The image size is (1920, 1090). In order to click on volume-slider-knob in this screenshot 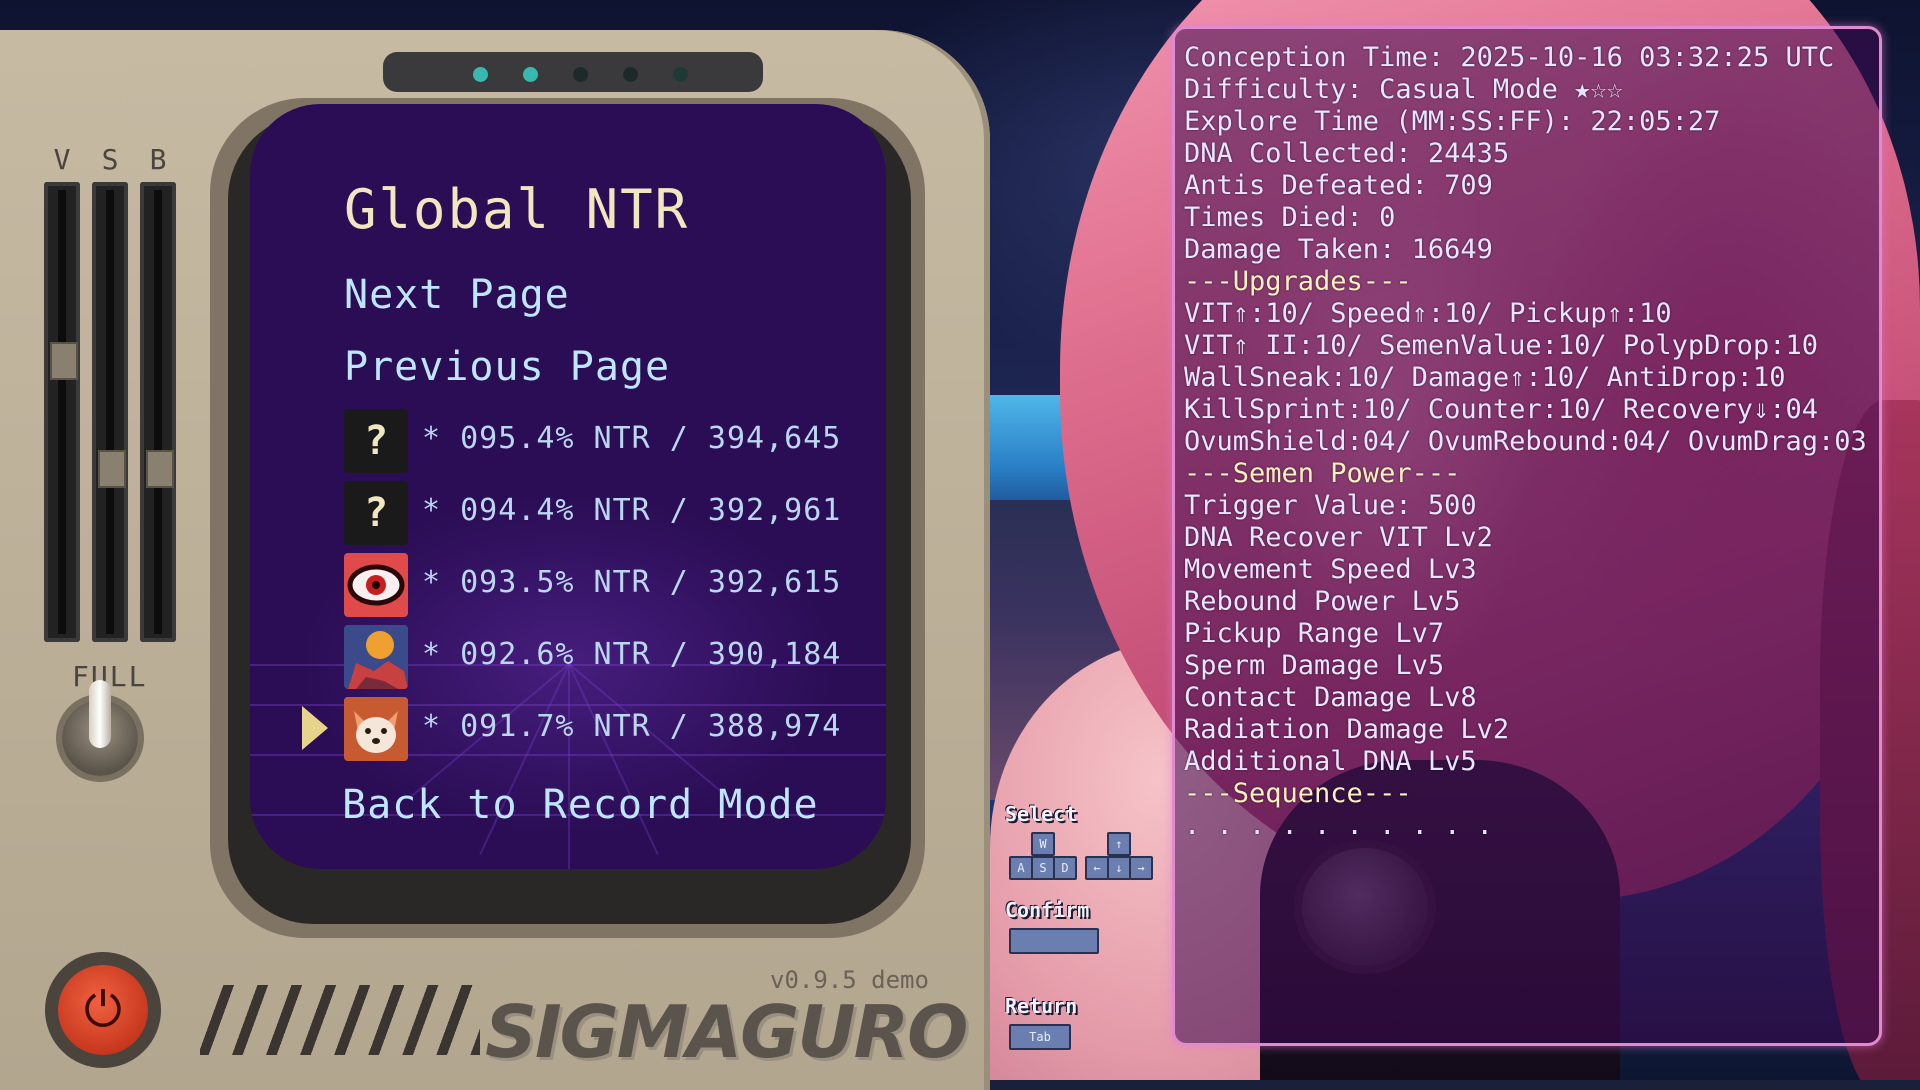, I will do `click(64, 361)`.